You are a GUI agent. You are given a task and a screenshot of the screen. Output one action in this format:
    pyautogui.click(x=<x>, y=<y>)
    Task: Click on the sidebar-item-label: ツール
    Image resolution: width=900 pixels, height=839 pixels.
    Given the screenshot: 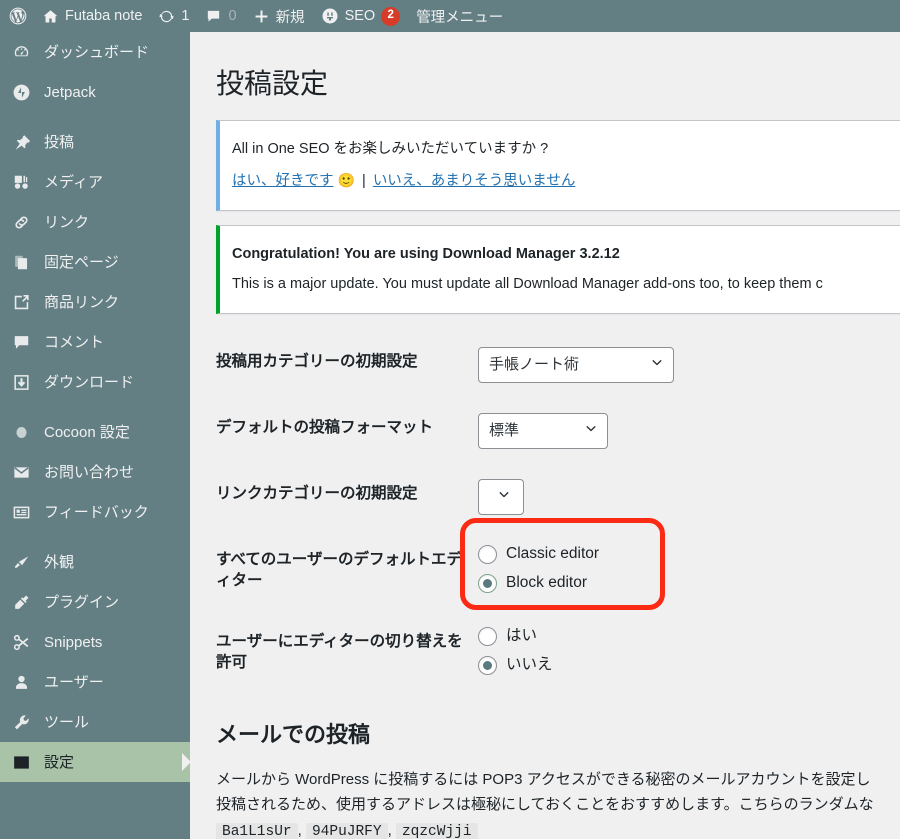 What is the action you would take?
    pyautogui.click(x=67, y=722)
    